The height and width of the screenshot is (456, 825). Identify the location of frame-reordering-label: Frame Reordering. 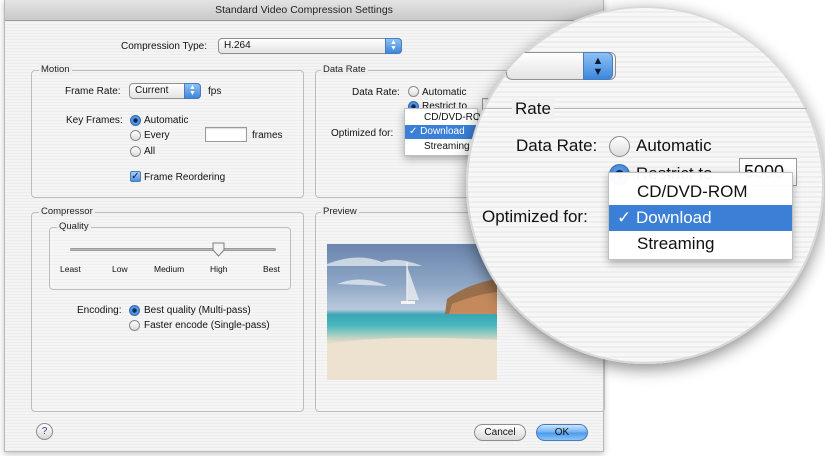
(185, 177).